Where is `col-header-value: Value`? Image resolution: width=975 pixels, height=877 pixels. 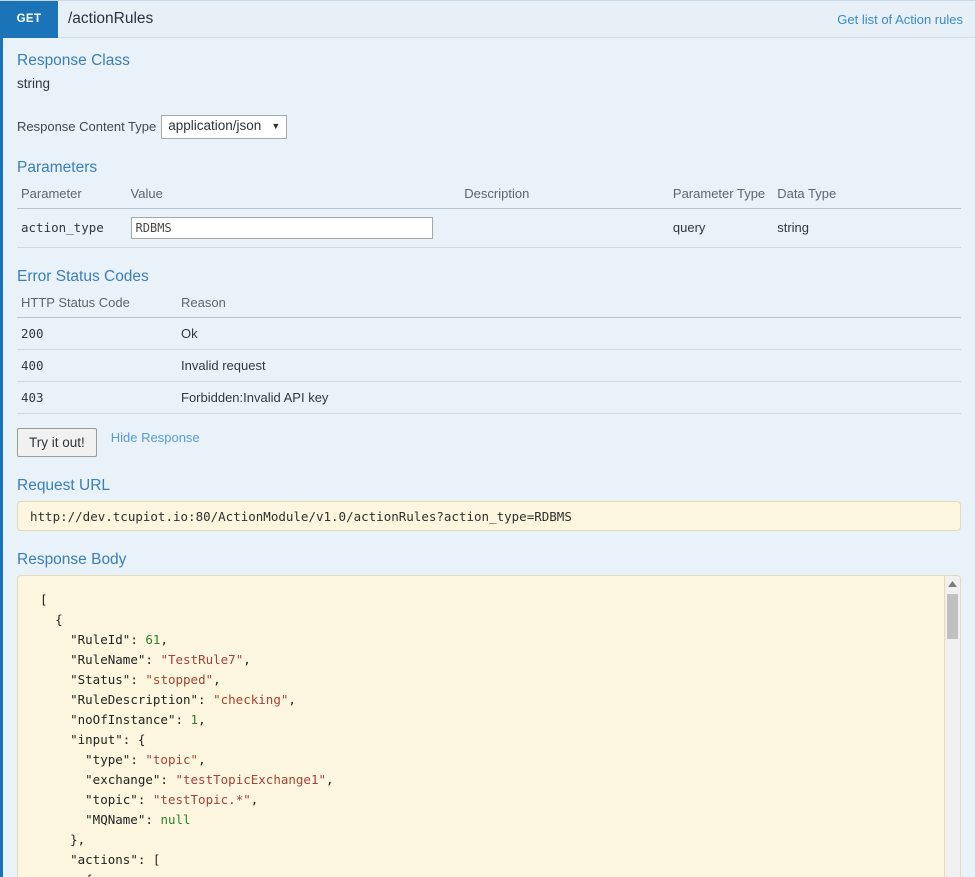
col-header-value: Value is located at coordinates (293, 195).